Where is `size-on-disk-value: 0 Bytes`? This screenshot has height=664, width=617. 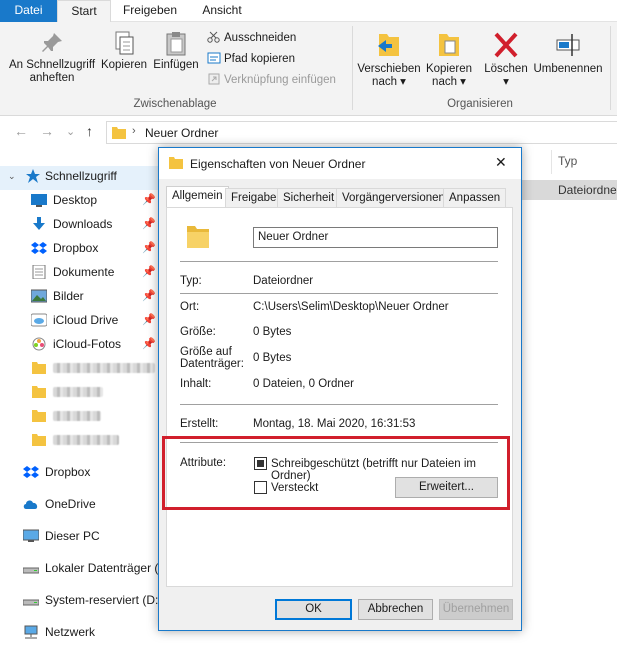 size-on-disk-value: 0 Bytes is located at coordinates (272, 358).